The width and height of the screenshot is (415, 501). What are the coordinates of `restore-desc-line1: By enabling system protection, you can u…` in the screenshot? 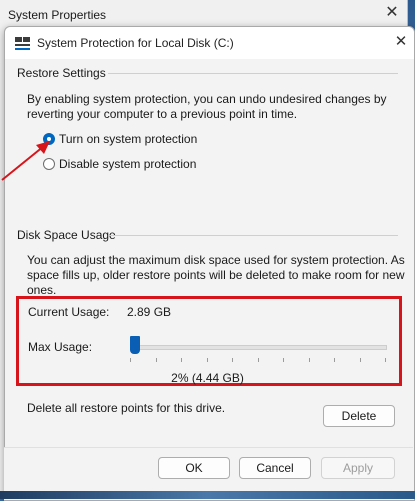 It's located at (207, 99).